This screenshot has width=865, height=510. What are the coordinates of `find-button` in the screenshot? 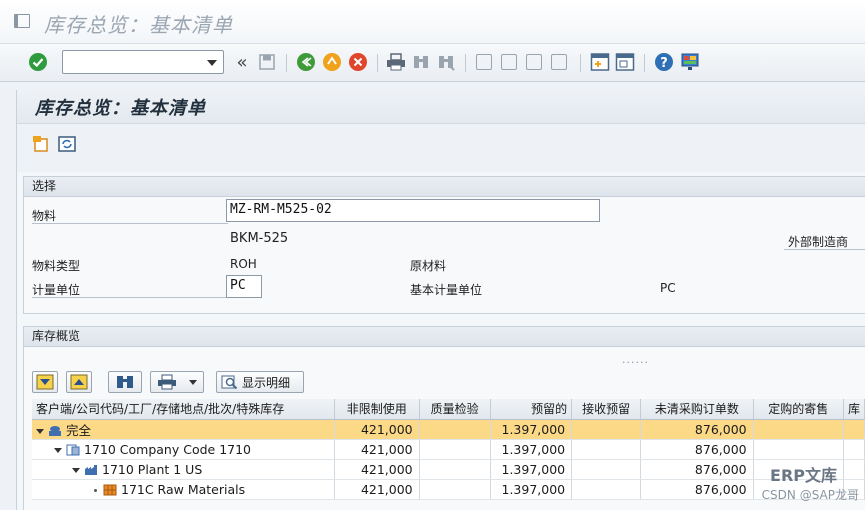 It's located at (125, 382).